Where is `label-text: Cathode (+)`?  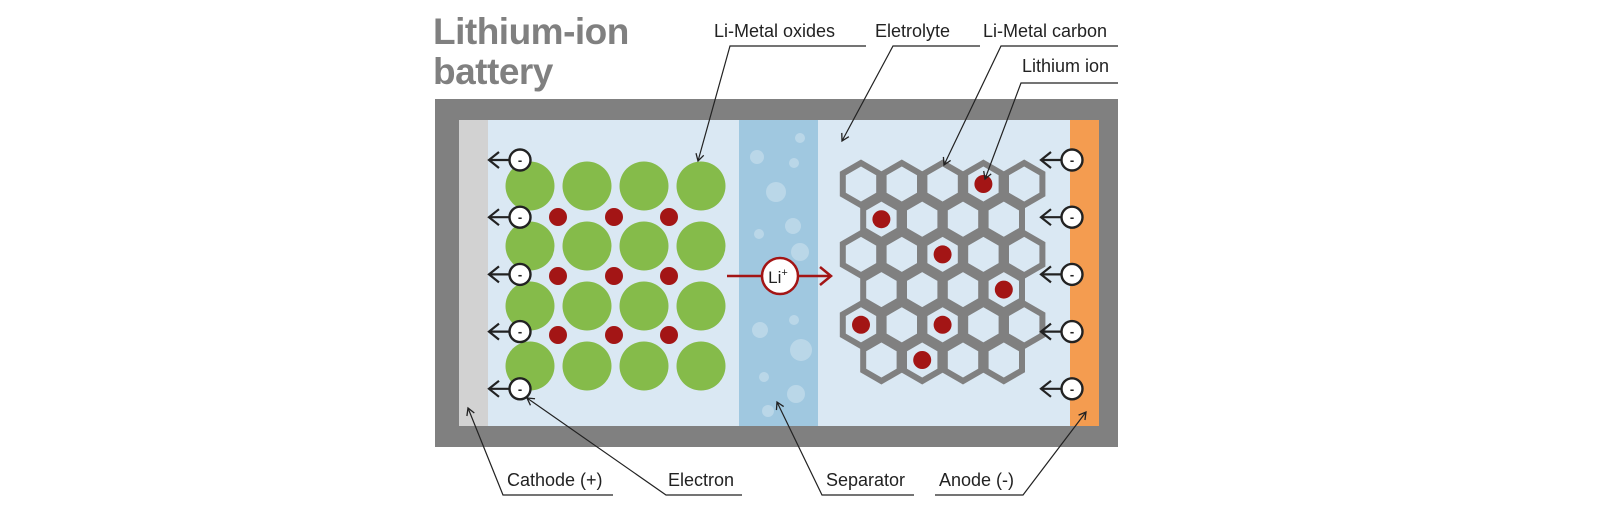
label-text: Cathode (+) is located at coordinates (555, 480).